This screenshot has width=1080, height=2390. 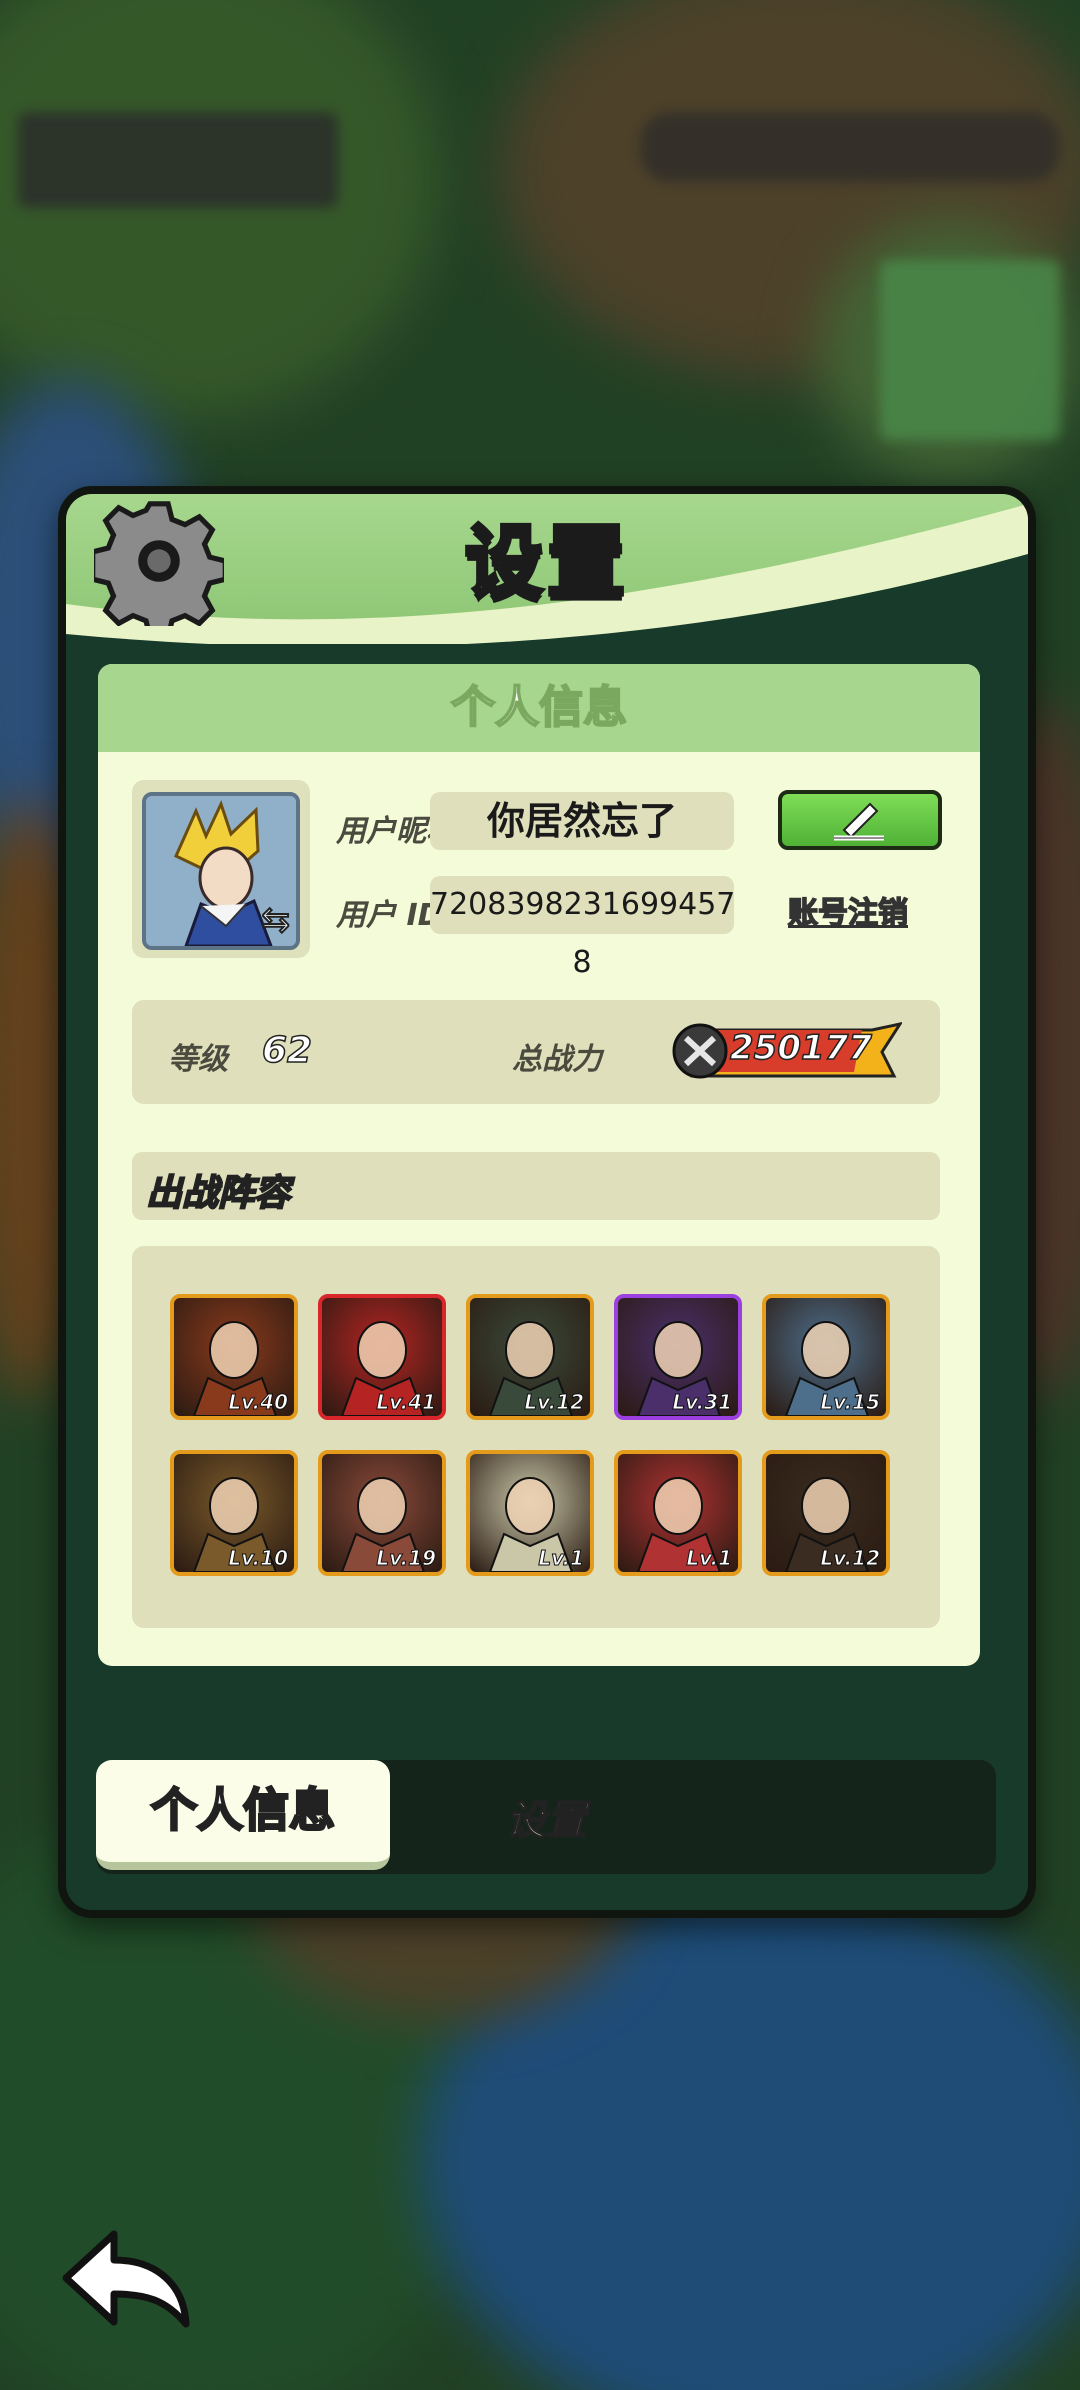 I want to click on power-badge: 250177, so click(x=787, y=1051).